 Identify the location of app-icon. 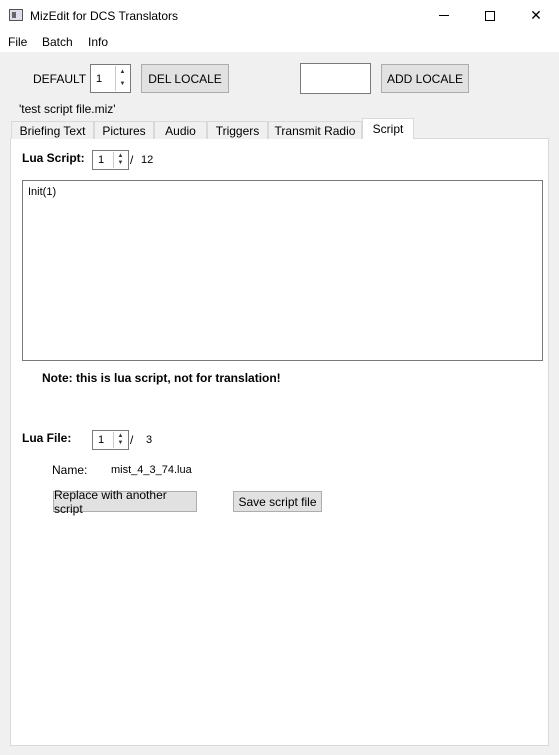
(16, 15).